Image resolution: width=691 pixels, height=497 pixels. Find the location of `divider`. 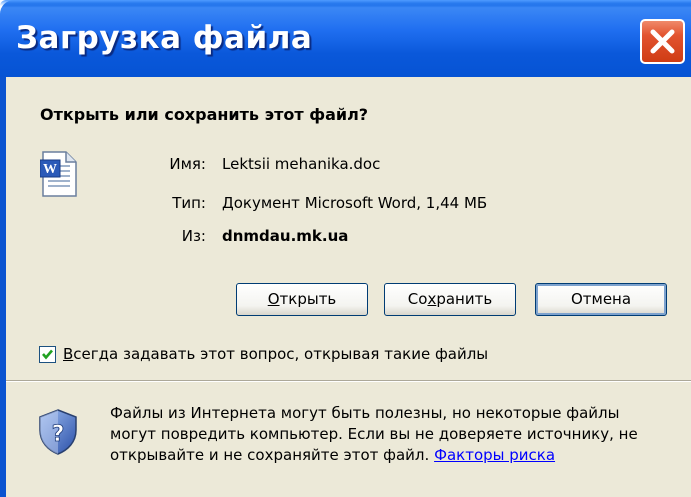

divider is located at coordinates (348, 381).